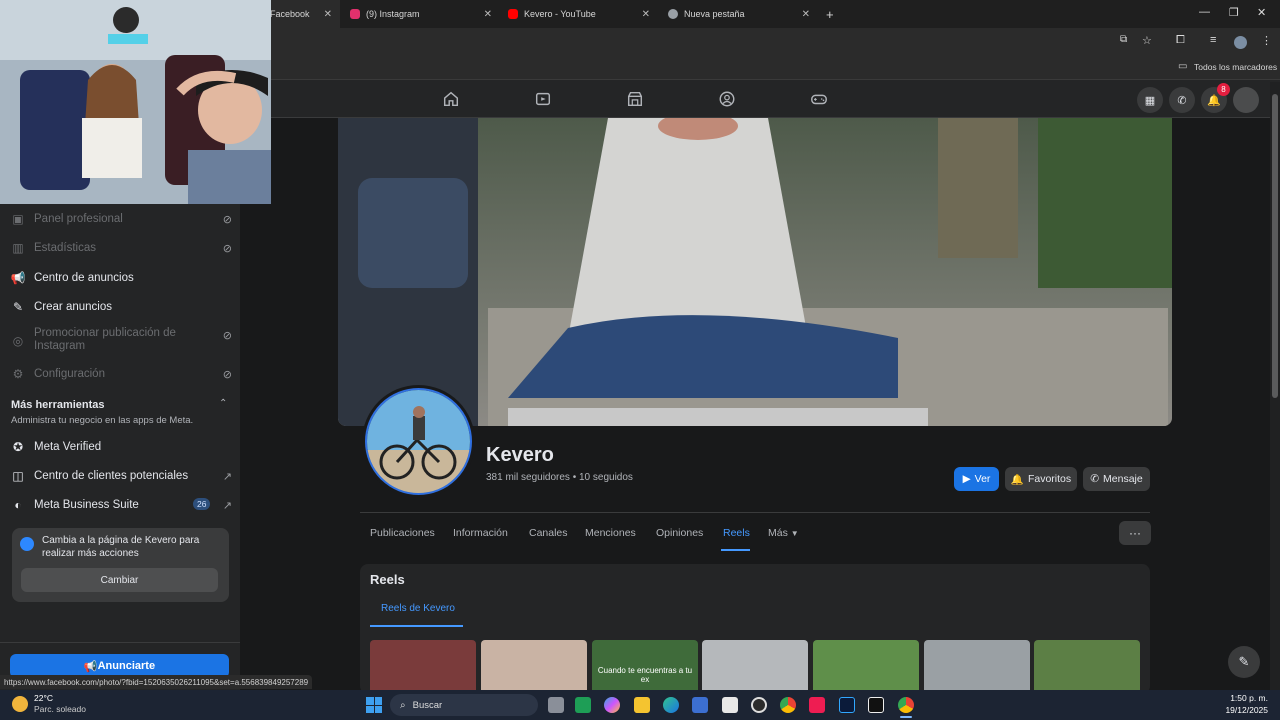  What do you see at coordinates (1242, 710) in the screenshot?
I see `taskbar-date: 19/12/2025` at bounding box center [1242, 710].